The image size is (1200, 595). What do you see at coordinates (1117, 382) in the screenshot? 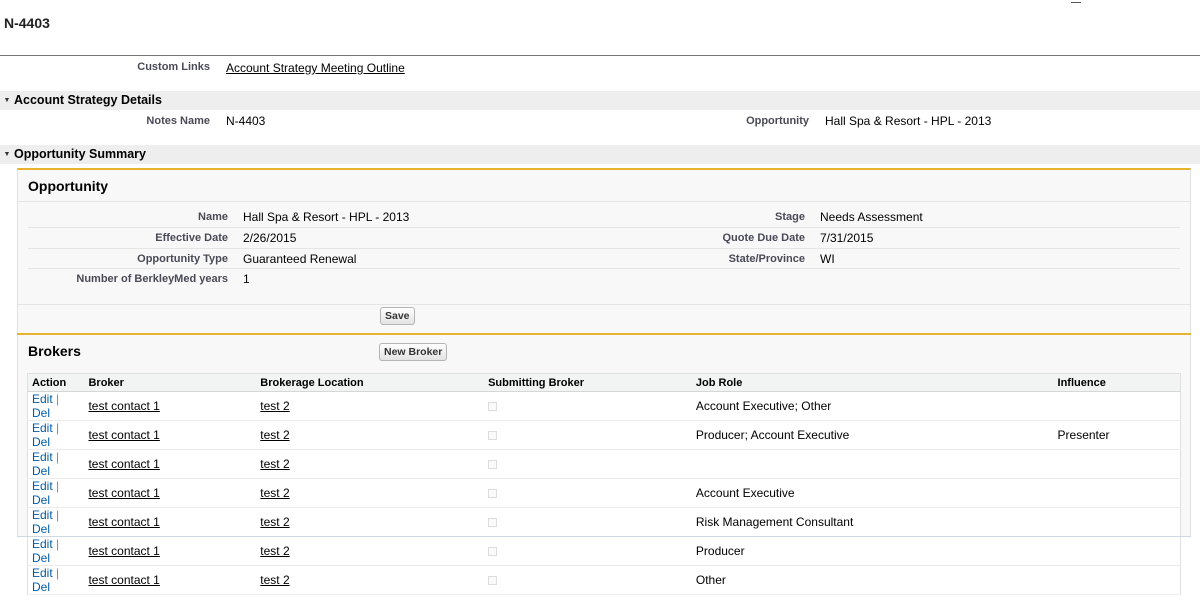
I see `column-header-influence: Influence` at bounding box center [1117, 382].